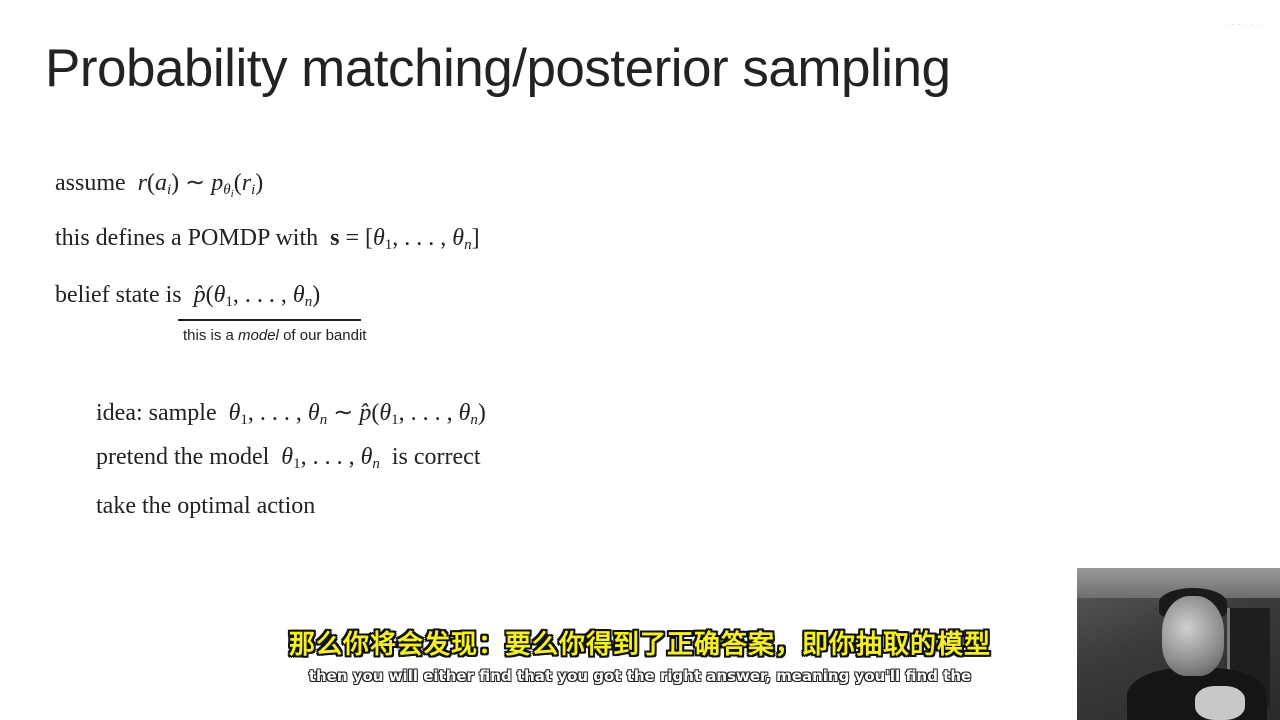 Image resolution: width=1280 pixels, height=720 pixels. What do you see at coordinates (206, 506) in the screenshot?
I see `optimal-action-line: take the optimal action` at bounding box center [206, 506].